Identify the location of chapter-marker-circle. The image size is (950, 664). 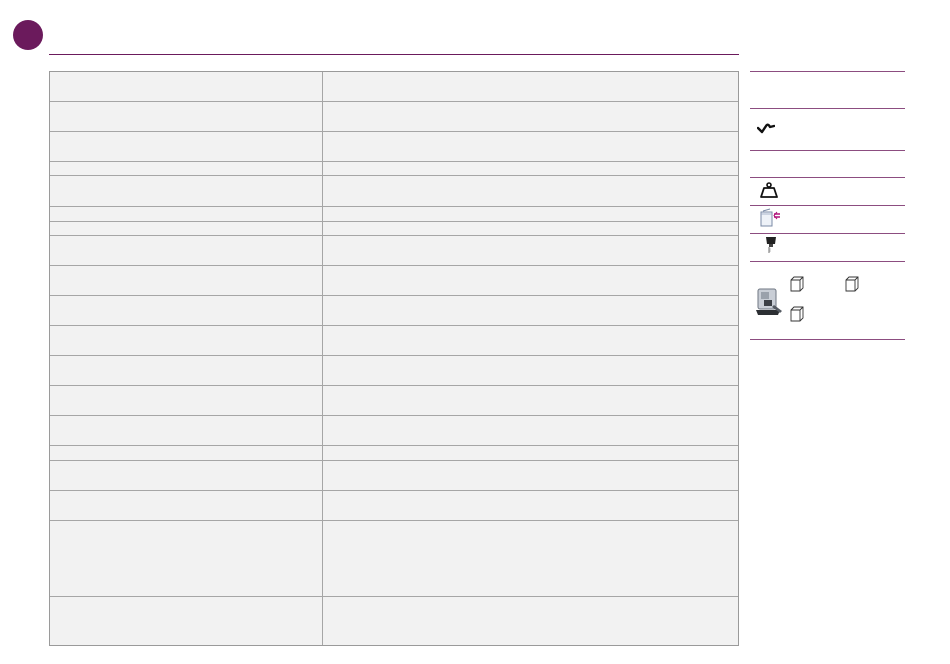
(28, 35).